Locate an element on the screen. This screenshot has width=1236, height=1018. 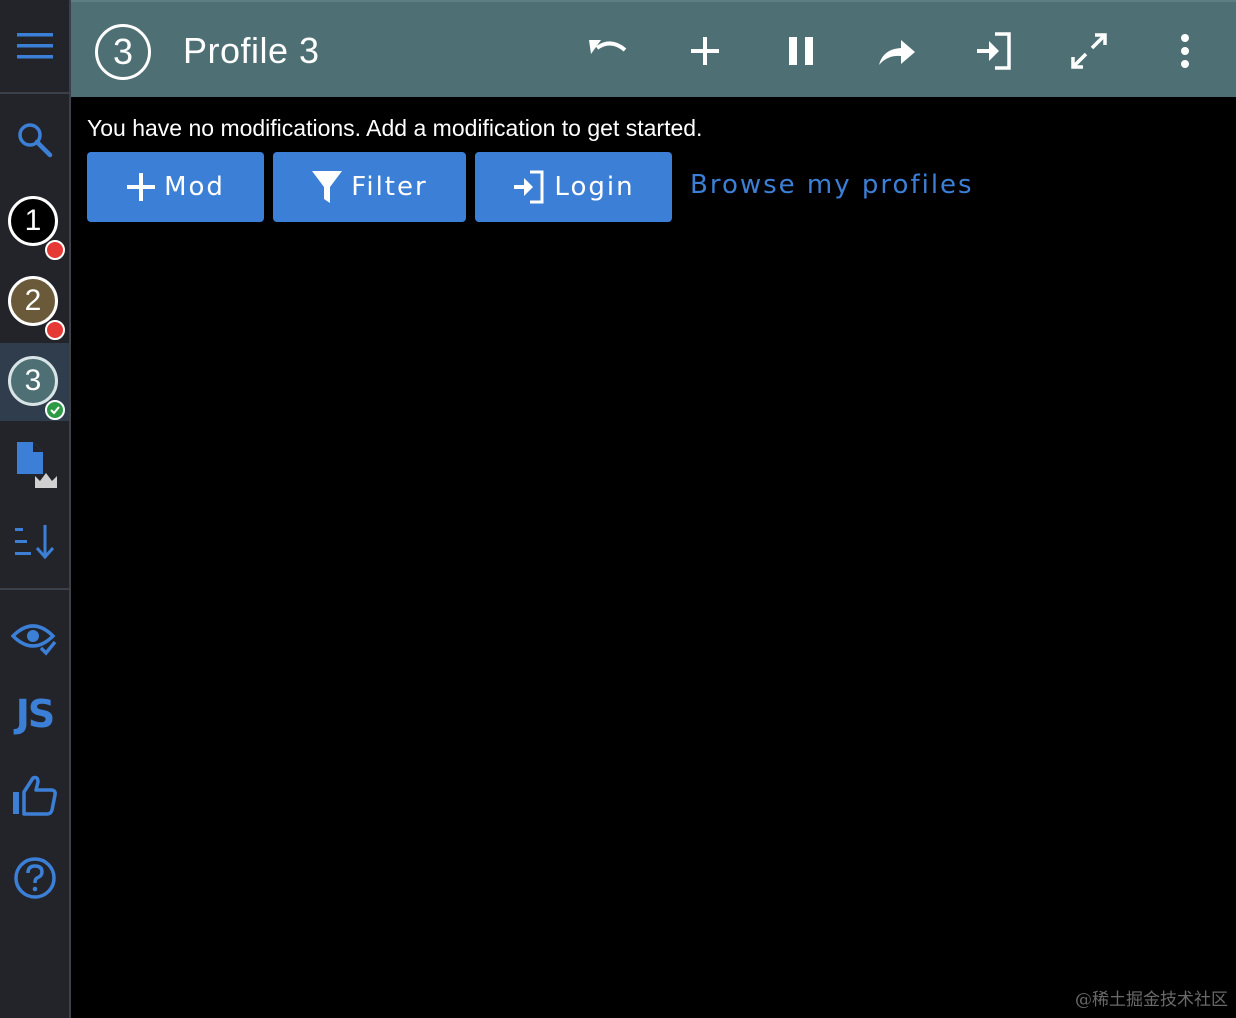
login-header-button is located at coordinates (993, 51).